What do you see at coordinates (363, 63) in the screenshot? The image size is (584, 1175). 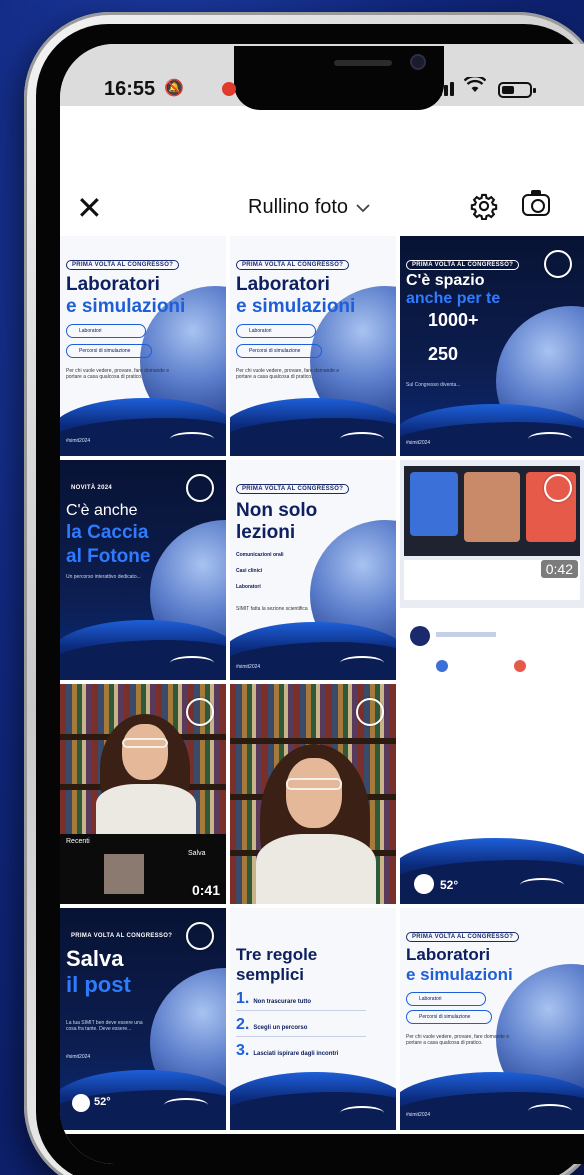 I see `speaker-grille` at bounding box center [363, 63].